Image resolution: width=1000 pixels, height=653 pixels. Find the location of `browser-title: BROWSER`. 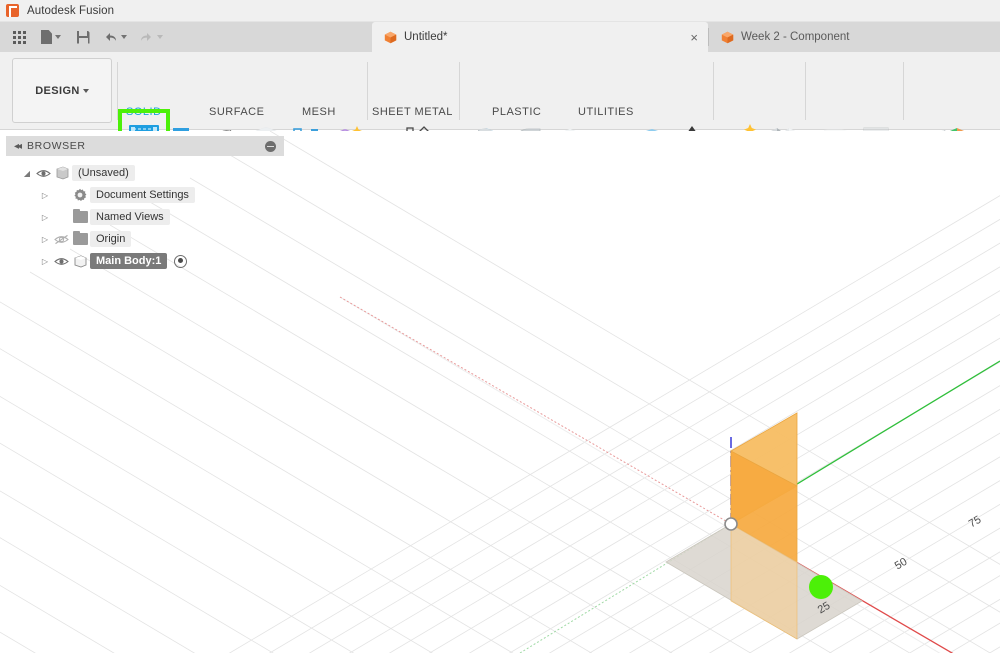

browser-title: BROWSER is located at coordinates (56, 146).